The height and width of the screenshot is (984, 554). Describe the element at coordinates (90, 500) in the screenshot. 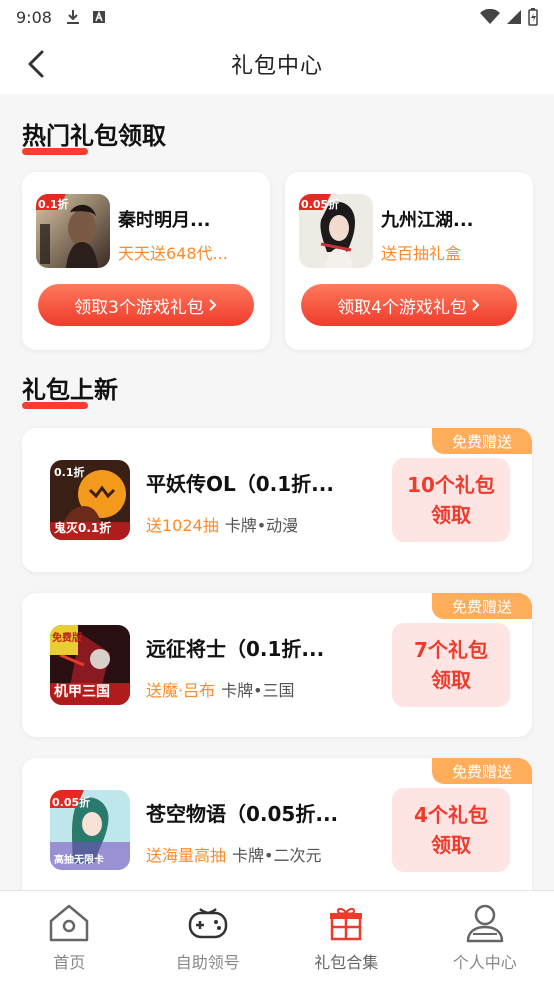

I see `game-thumbnail: 0.1折 鬼灭0.1折` at that location.